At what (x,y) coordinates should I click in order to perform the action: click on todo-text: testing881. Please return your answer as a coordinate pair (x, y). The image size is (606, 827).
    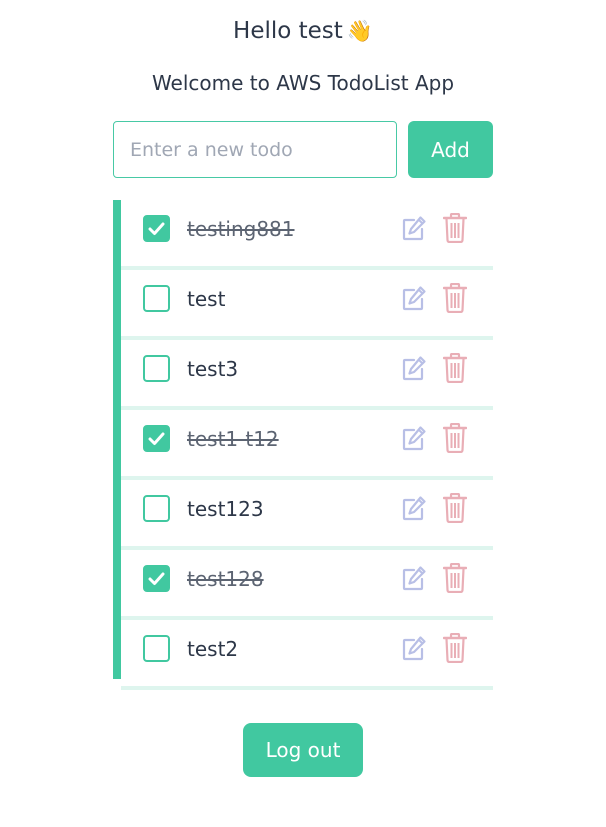
    Looking at the image, I should click on (241, 229).